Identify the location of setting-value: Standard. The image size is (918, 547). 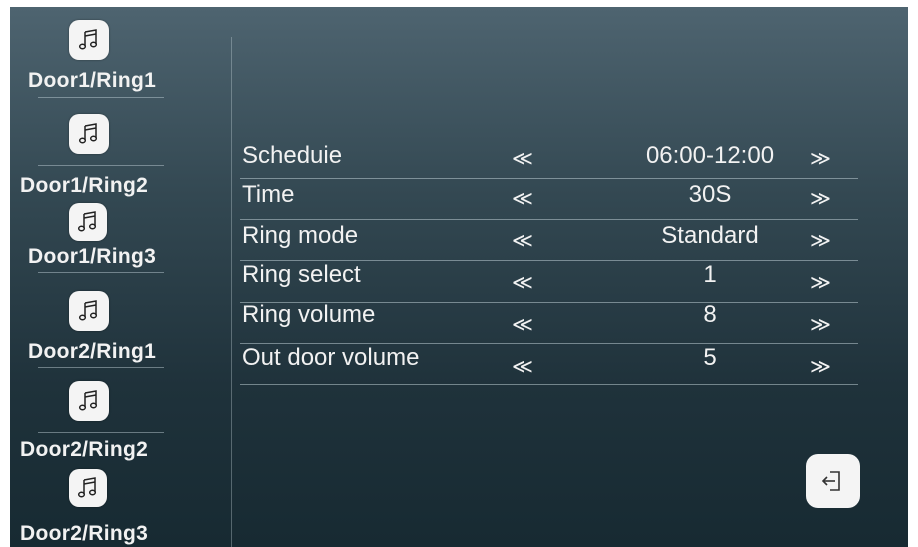
(710, 235).